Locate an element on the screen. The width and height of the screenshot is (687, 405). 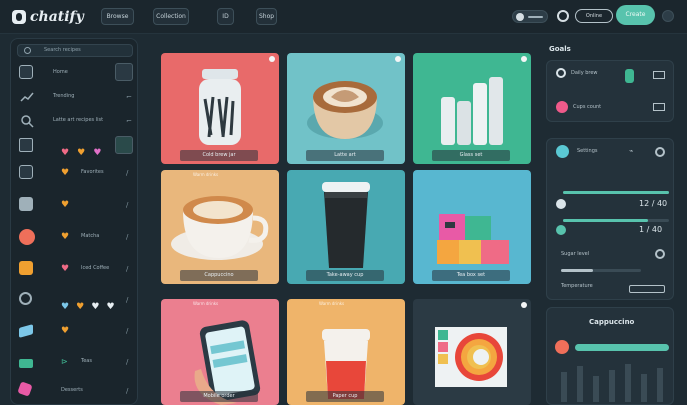
reaction-hearts: ♥ ♥ ♥ ♥ is located at coordinates (88, 303).